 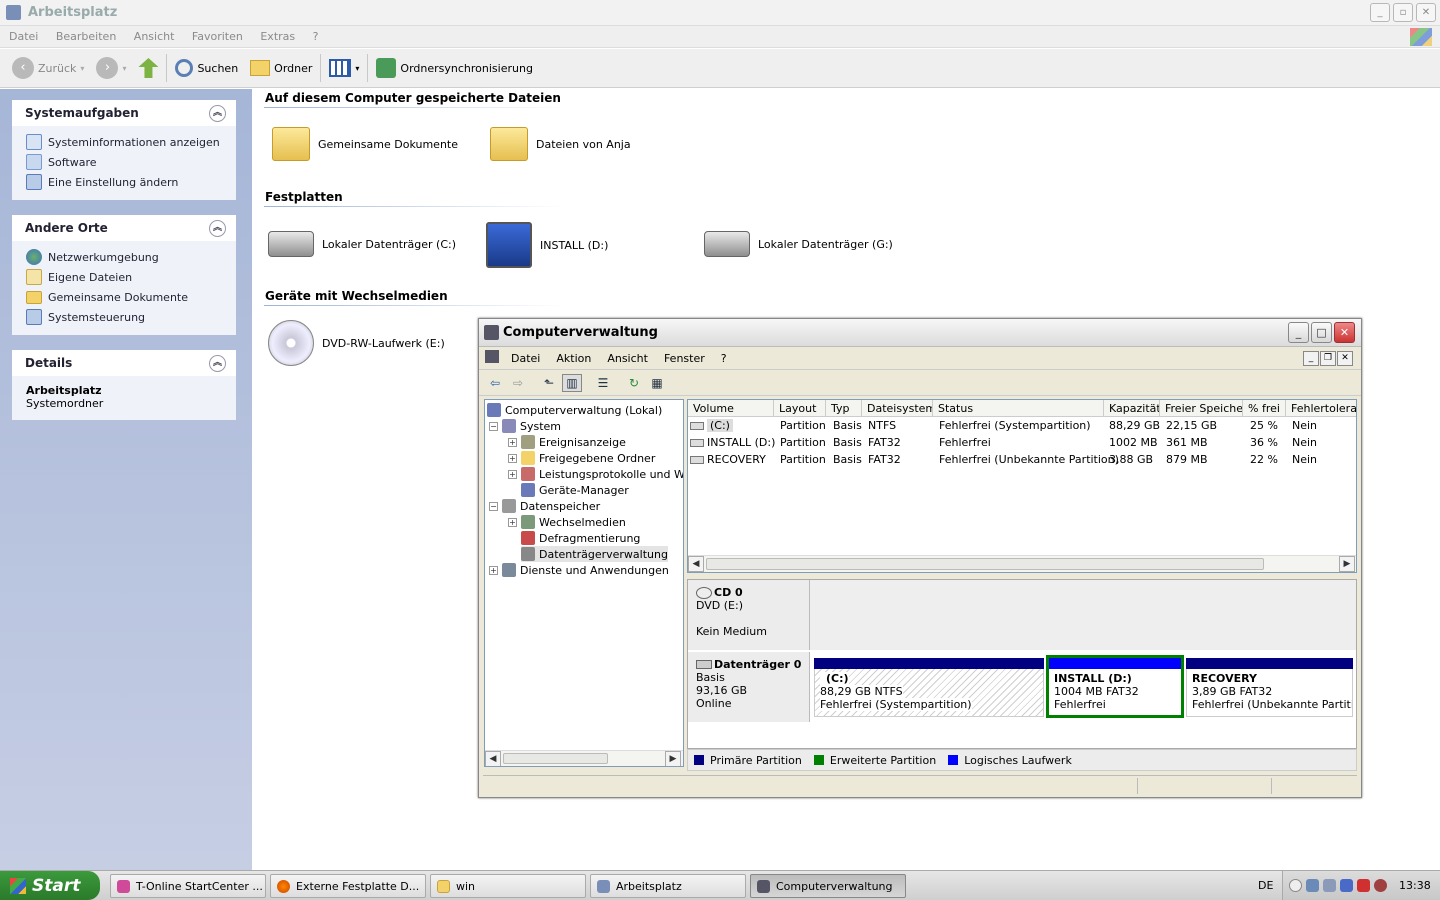 What do you see at coordinates (127, 317) in the screenshot?
I see `link-control-panel: Systemsteuerung` at bounding box center [127, 317].